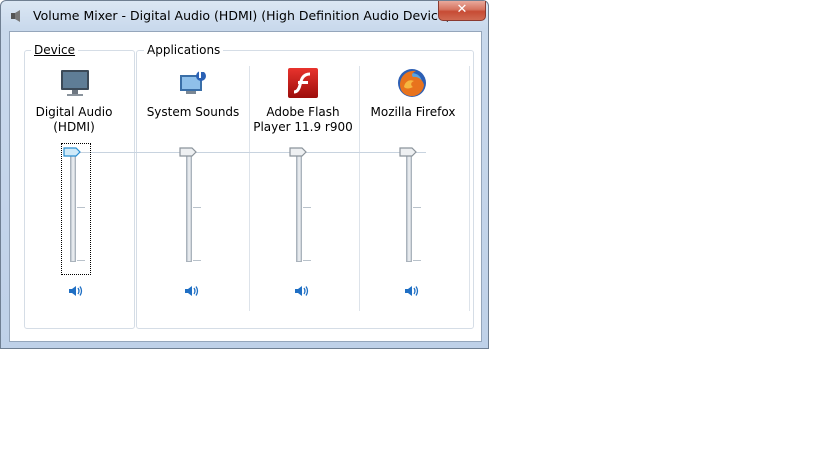  I want to click on close-button: ✕, so click(462, 11).